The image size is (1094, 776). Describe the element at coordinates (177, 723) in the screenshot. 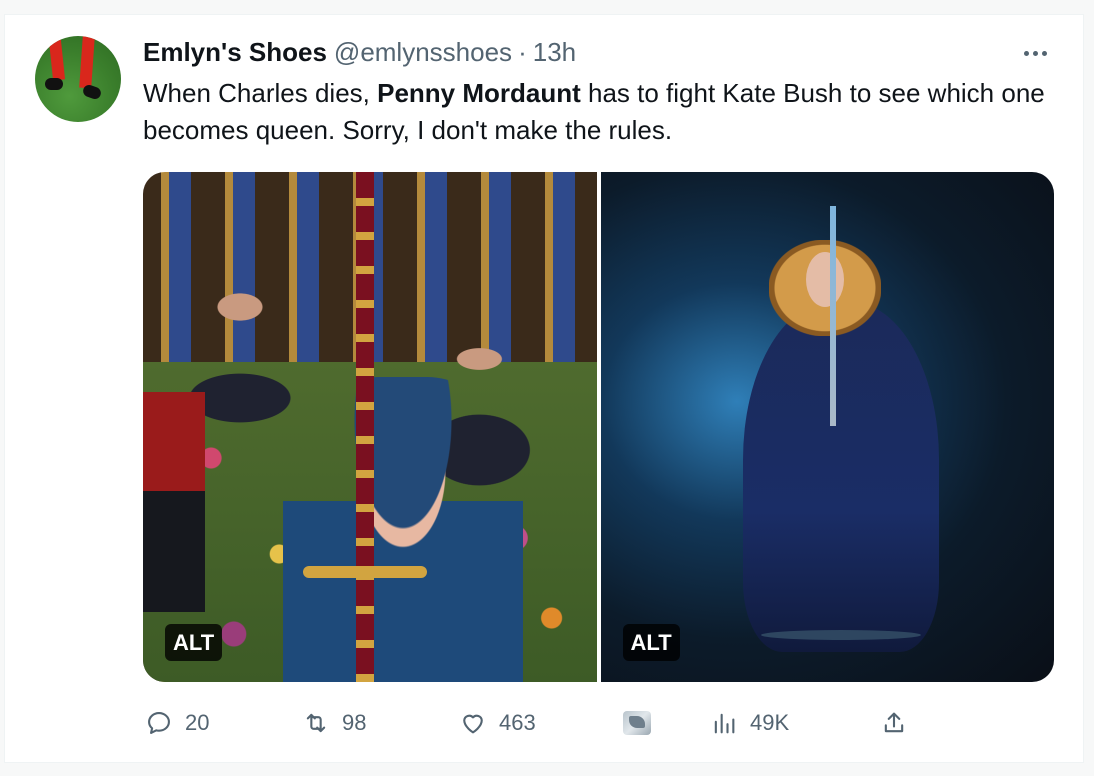

I see `reply-button: 20` at that location.